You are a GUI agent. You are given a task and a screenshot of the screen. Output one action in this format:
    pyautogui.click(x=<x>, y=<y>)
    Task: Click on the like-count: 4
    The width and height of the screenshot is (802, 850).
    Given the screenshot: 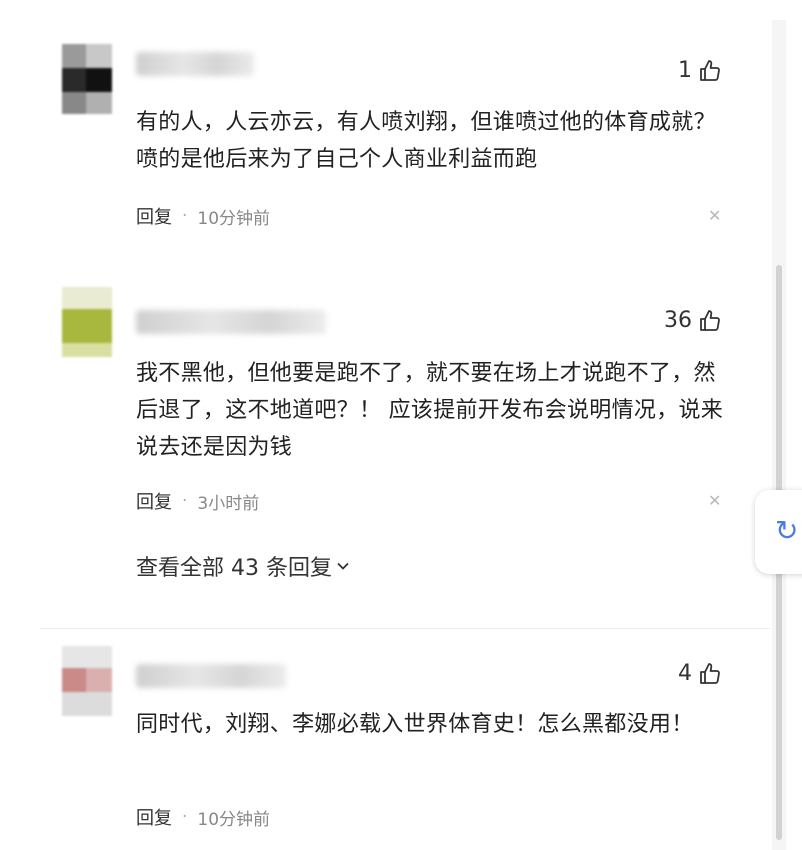 What is the action you would take?
    pyautogui.click(x=685, y=673)
    